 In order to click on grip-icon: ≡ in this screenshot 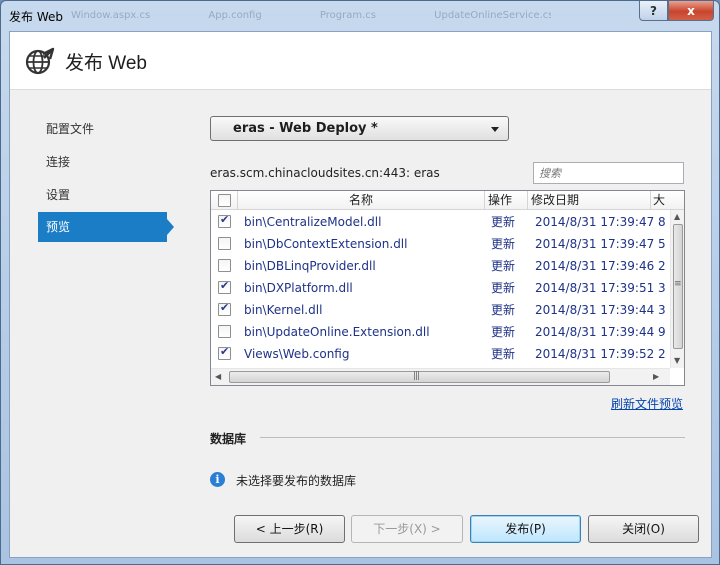, I will do `click(677, 284)`.